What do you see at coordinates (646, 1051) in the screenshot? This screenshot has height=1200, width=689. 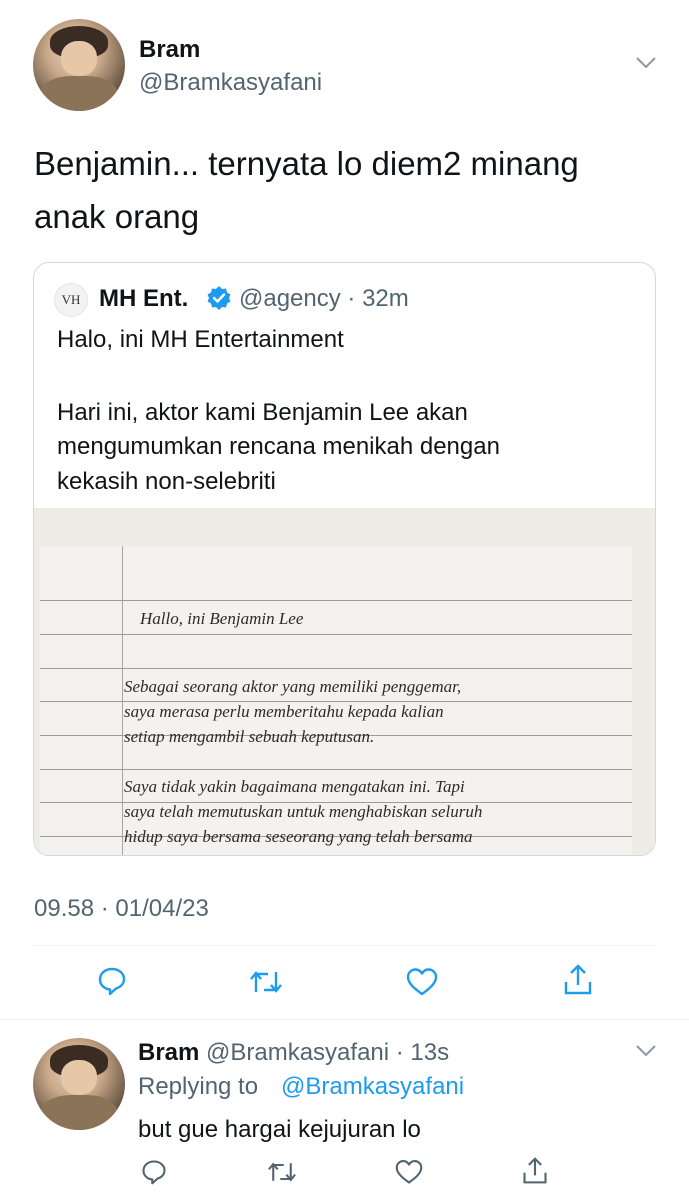 I see `reply-chevron-down-icon` at bounding box center [646, 1051].